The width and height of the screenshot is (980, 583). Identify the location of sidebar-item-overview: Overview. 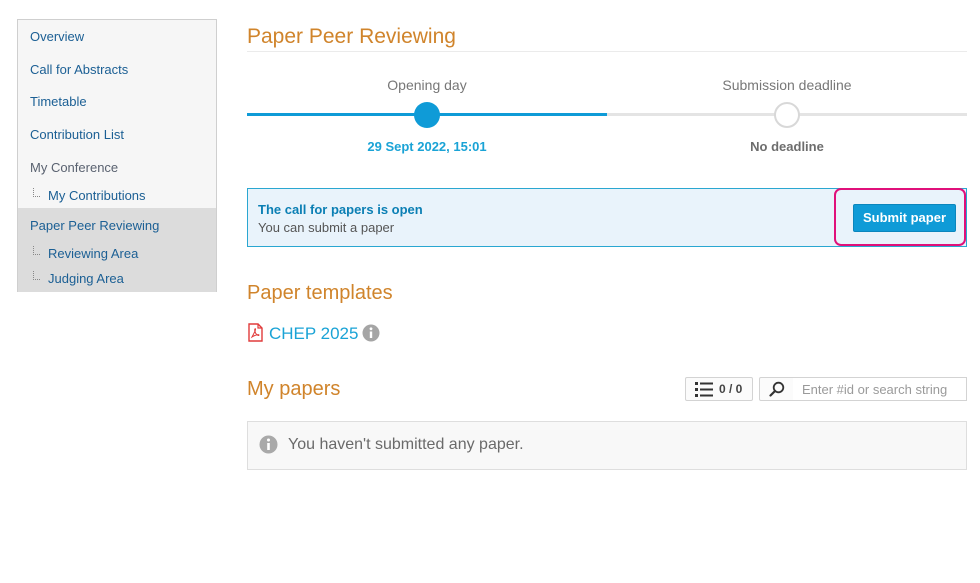
(57, 36).